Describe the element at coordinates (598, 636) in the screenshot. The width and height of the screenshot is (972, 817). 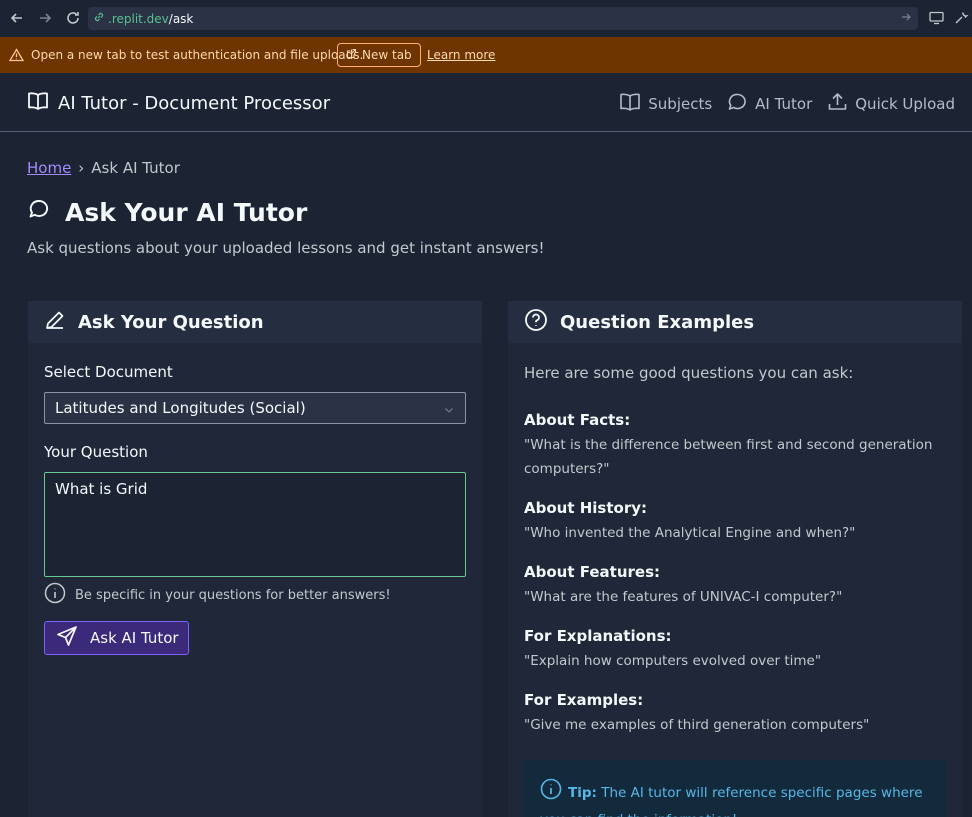
I see `example-category: For Explanations:` at that location.